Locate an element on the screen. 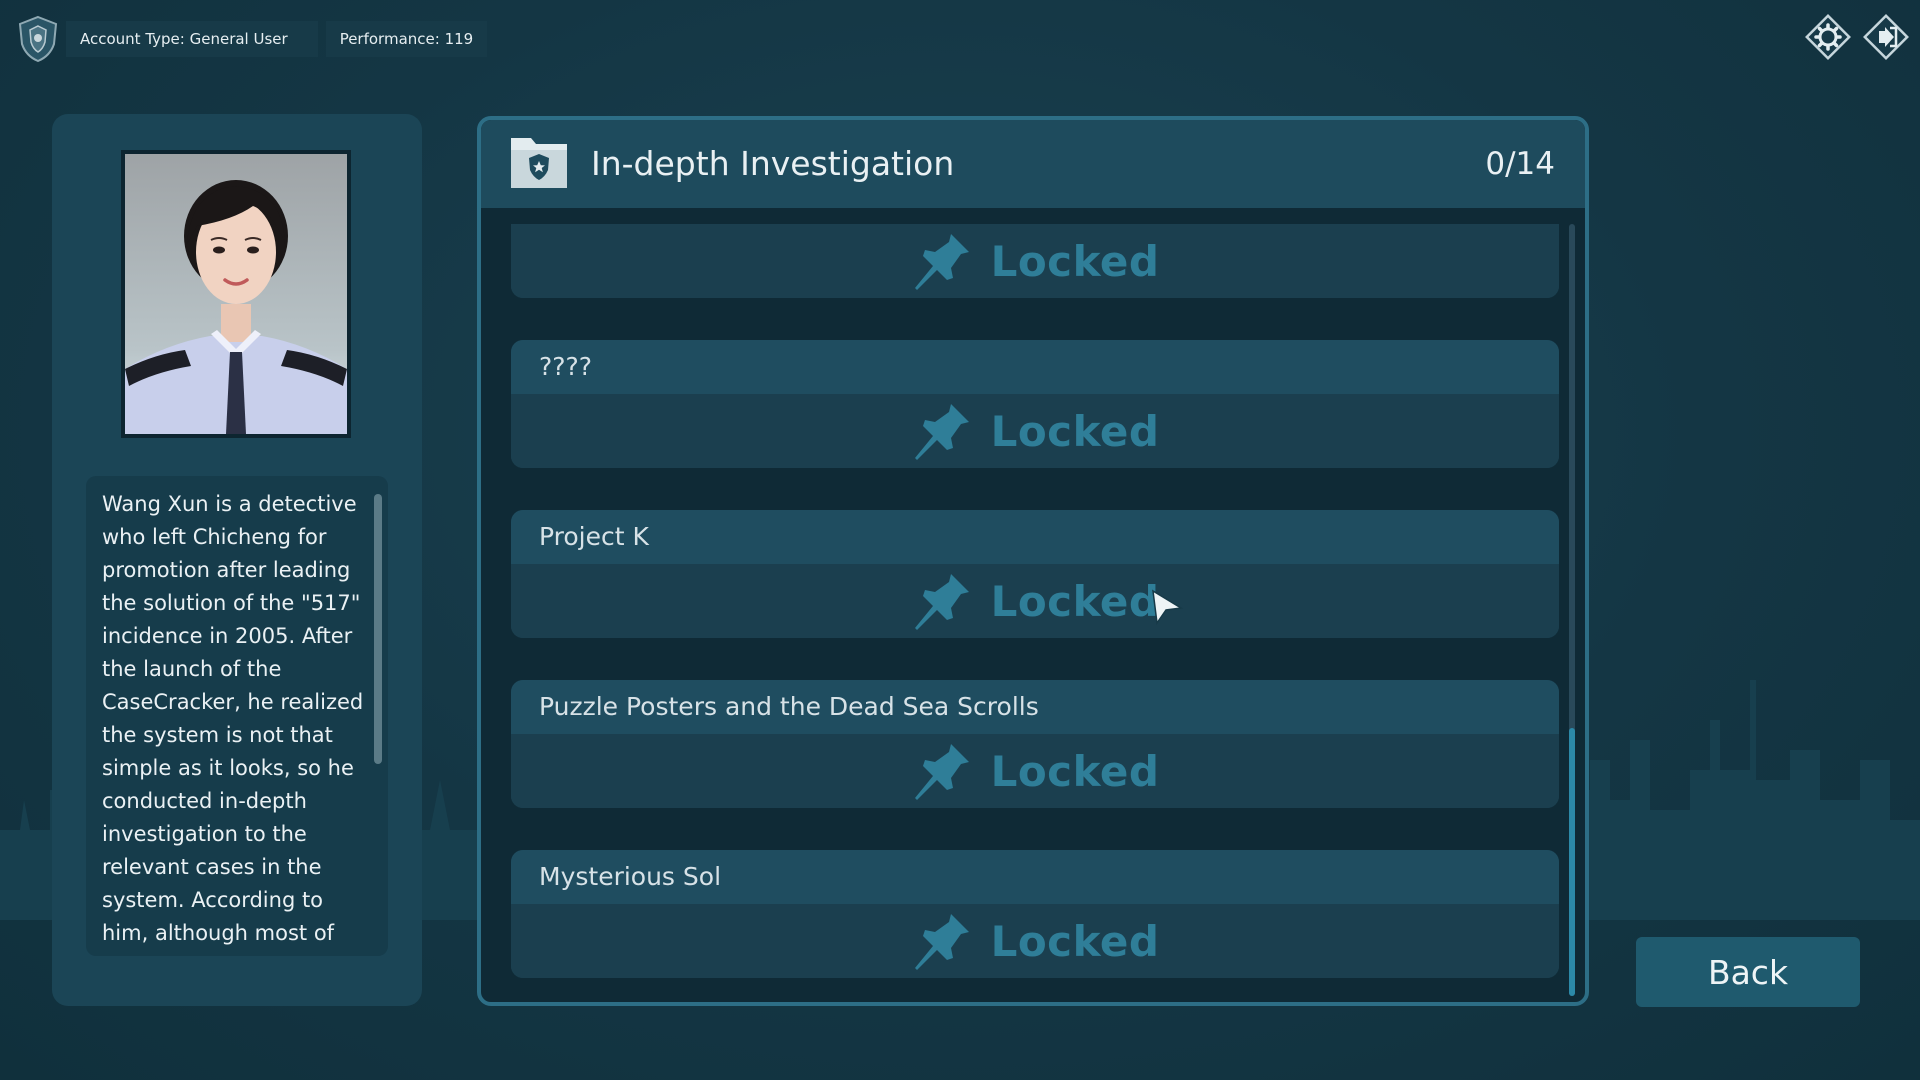 The height and width of the screenshot is (1080, 1920). exit-icon is located at coordinates (1886, 37).